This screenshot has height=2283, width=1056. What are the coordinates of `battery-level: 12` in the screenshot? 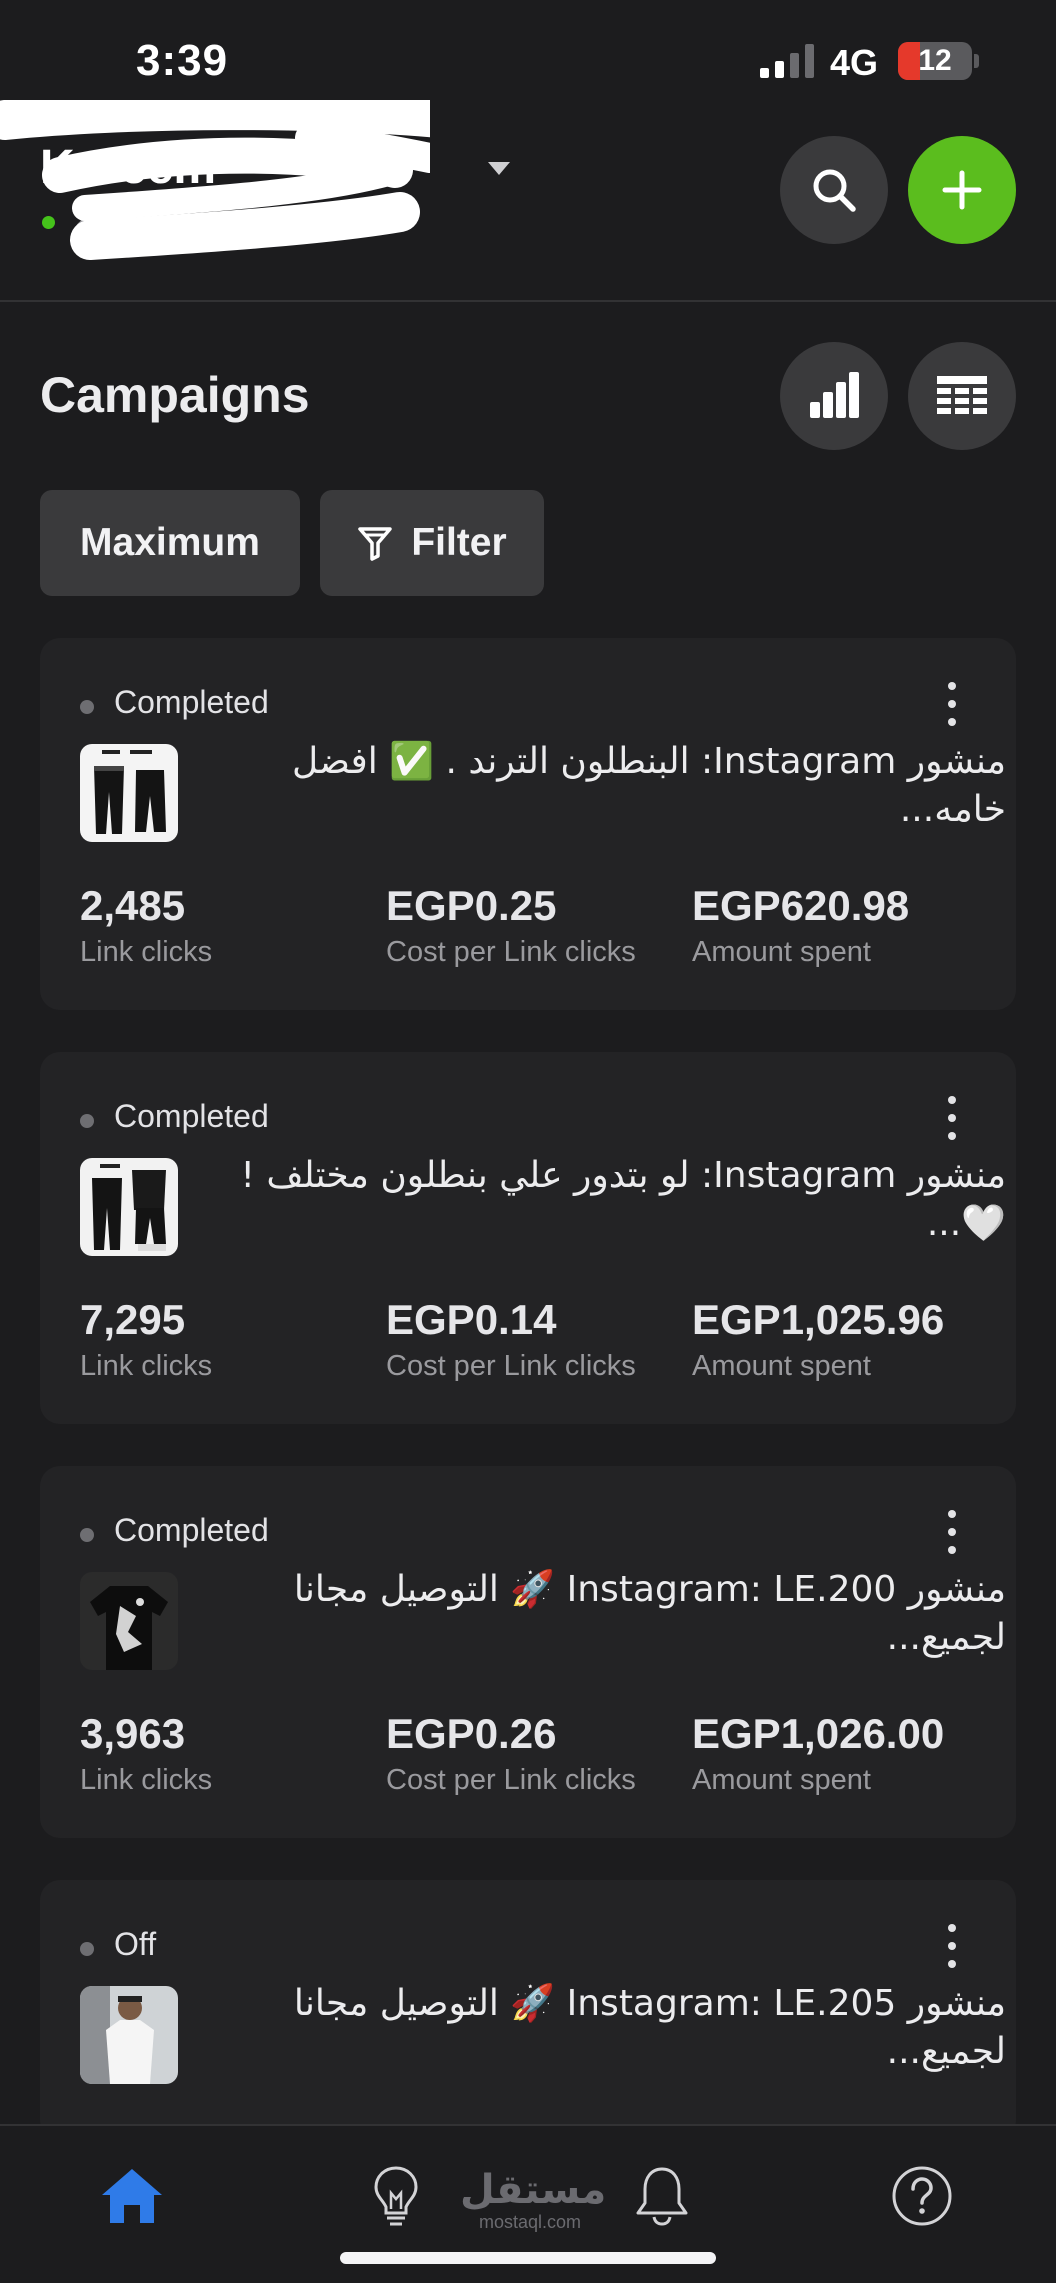 It's located at (935, 60).